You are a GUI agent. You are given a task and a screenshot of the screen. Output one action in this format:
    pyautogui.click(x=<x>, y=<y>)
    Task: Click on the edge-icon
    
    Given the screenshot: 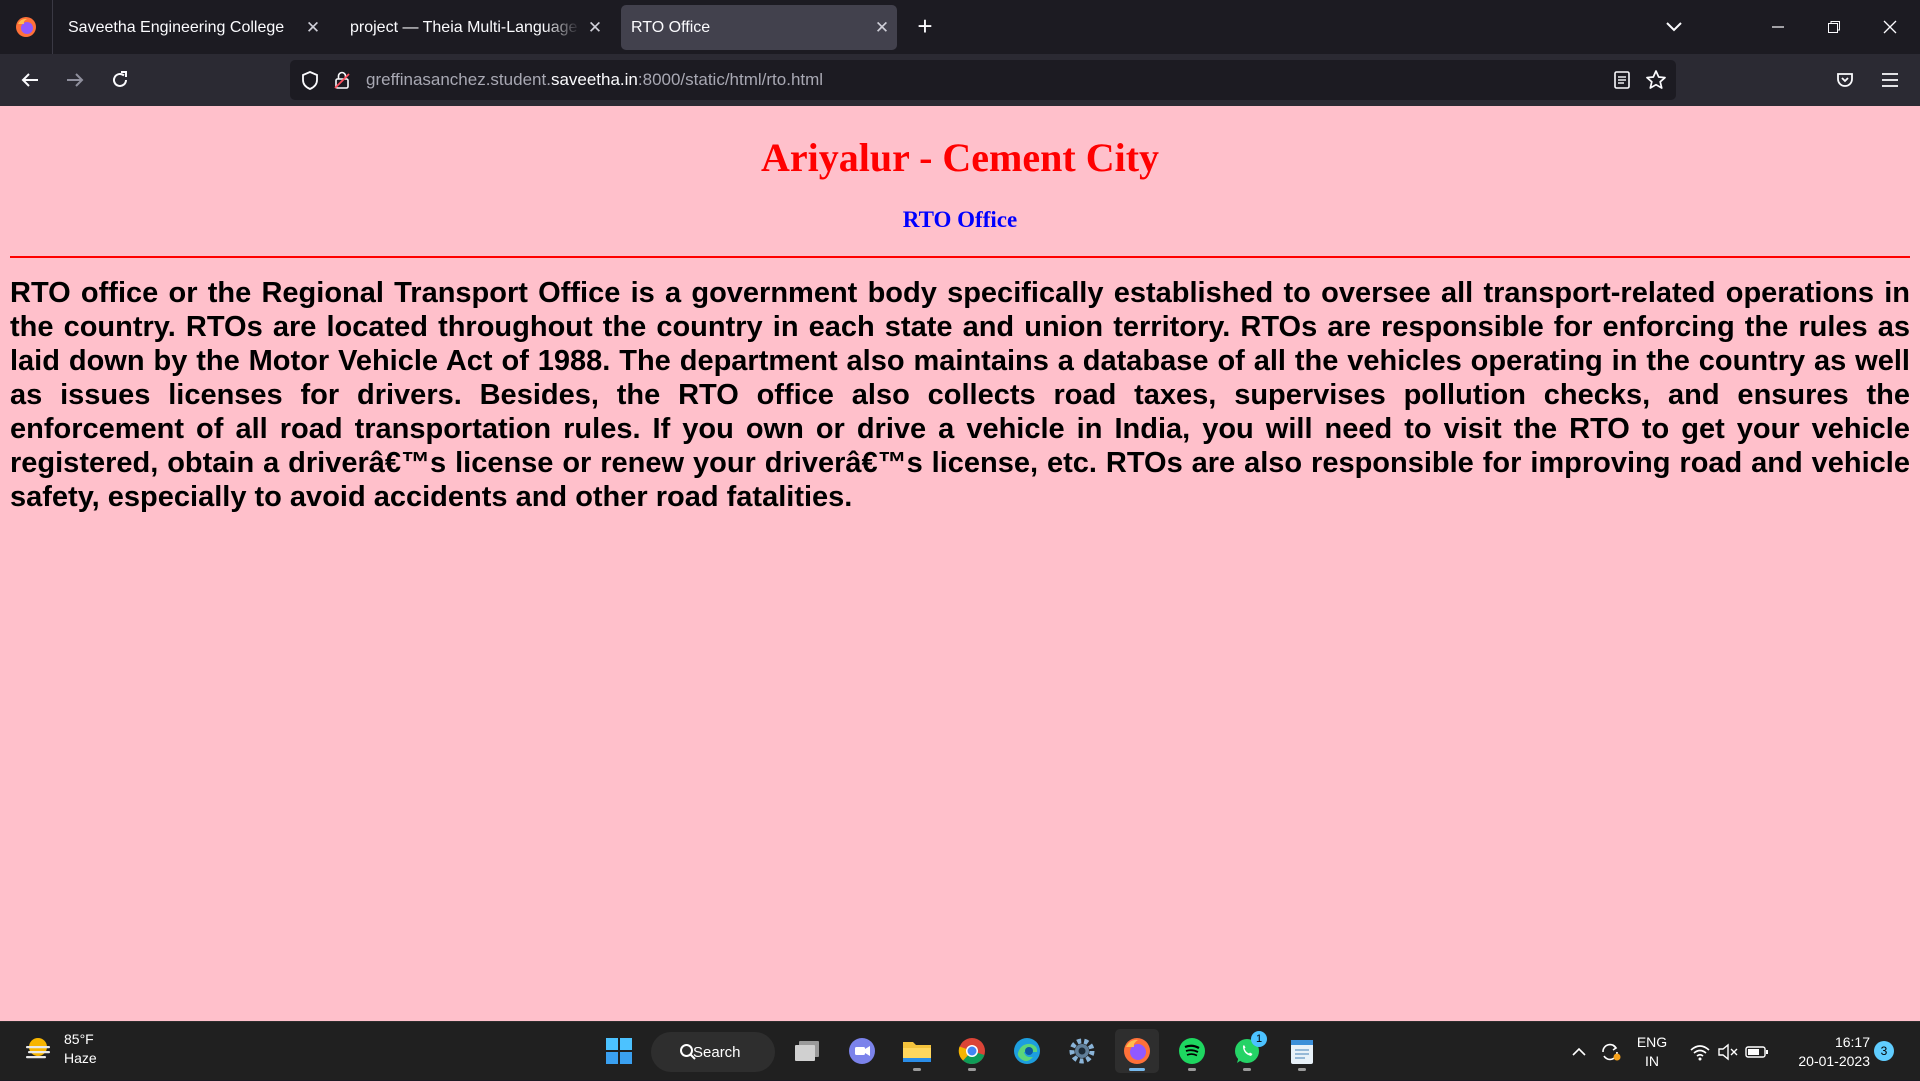 What is the action you would take?
    pyautogui.click(x=1027, y=1051)
    